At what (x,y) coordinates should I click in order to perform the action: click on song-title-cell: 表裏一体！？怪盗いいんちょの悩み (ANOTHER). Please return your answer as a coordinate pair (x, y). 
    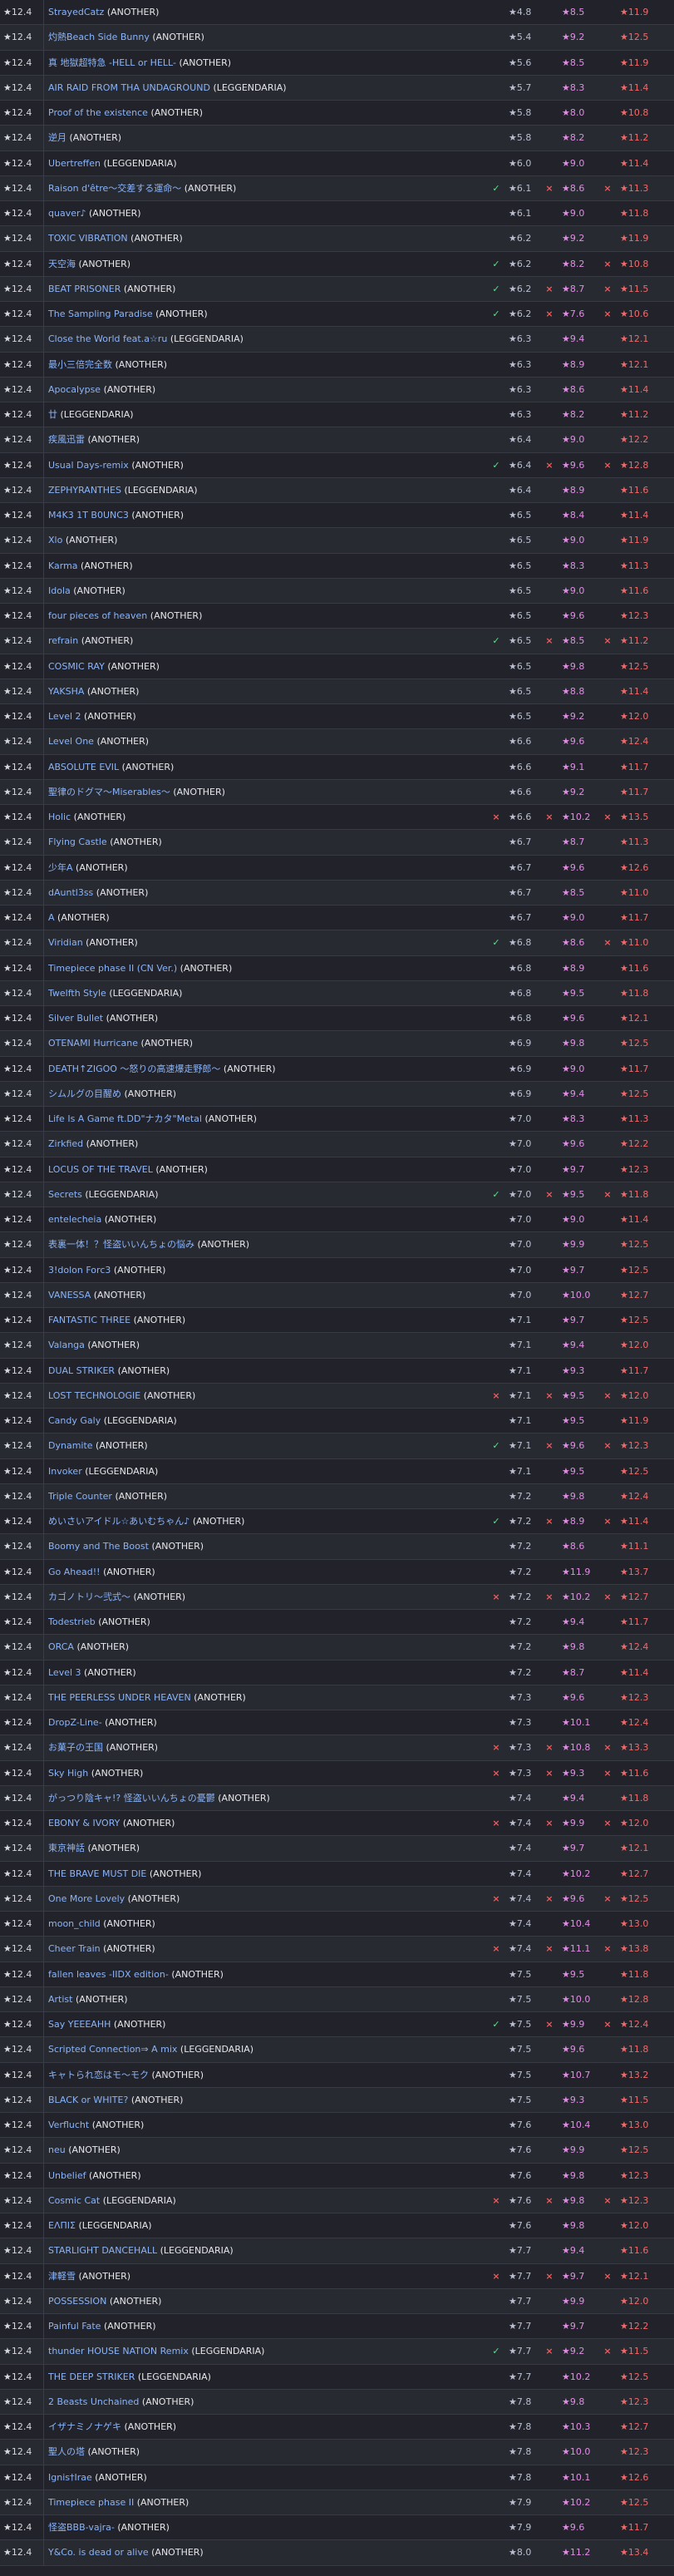
    Looking at the image, I should click on (264, 1244).